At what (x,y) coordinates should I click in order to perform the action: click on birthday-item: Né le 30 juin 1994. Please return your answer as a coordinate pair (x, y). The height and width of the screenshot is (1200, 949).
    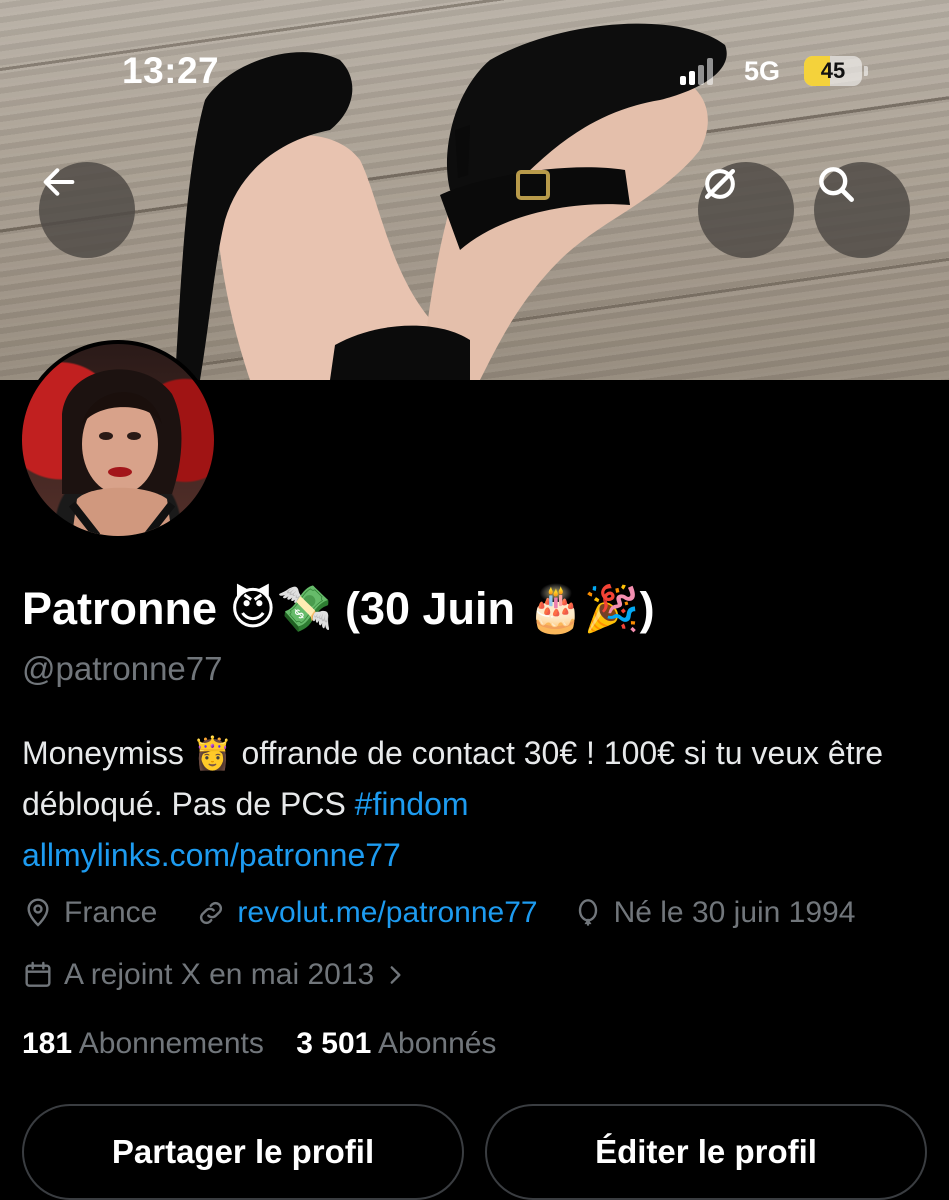
    Looking at the image, I should click on (714, 913).